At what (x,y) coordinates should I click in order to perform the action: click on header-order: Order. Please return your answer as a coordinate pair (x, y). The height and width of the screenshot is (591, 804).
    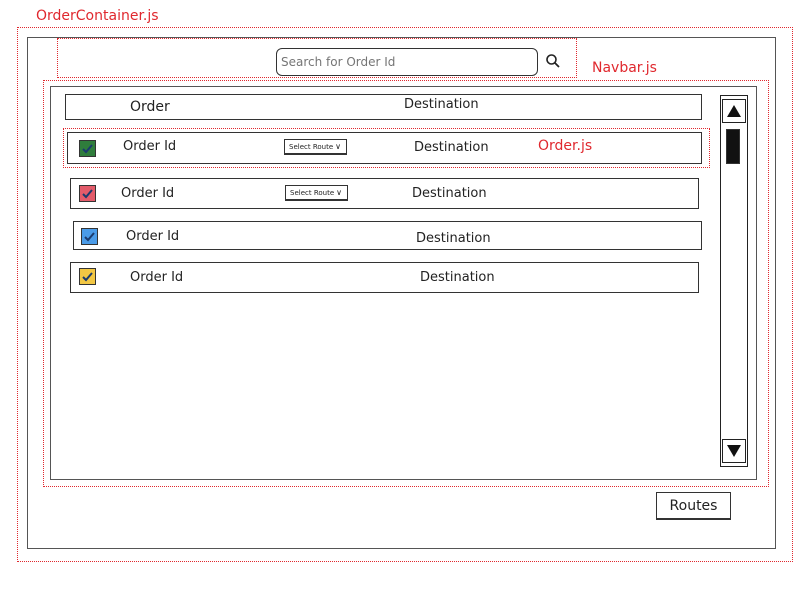
    Looking at the image, I should click on (150, 107).